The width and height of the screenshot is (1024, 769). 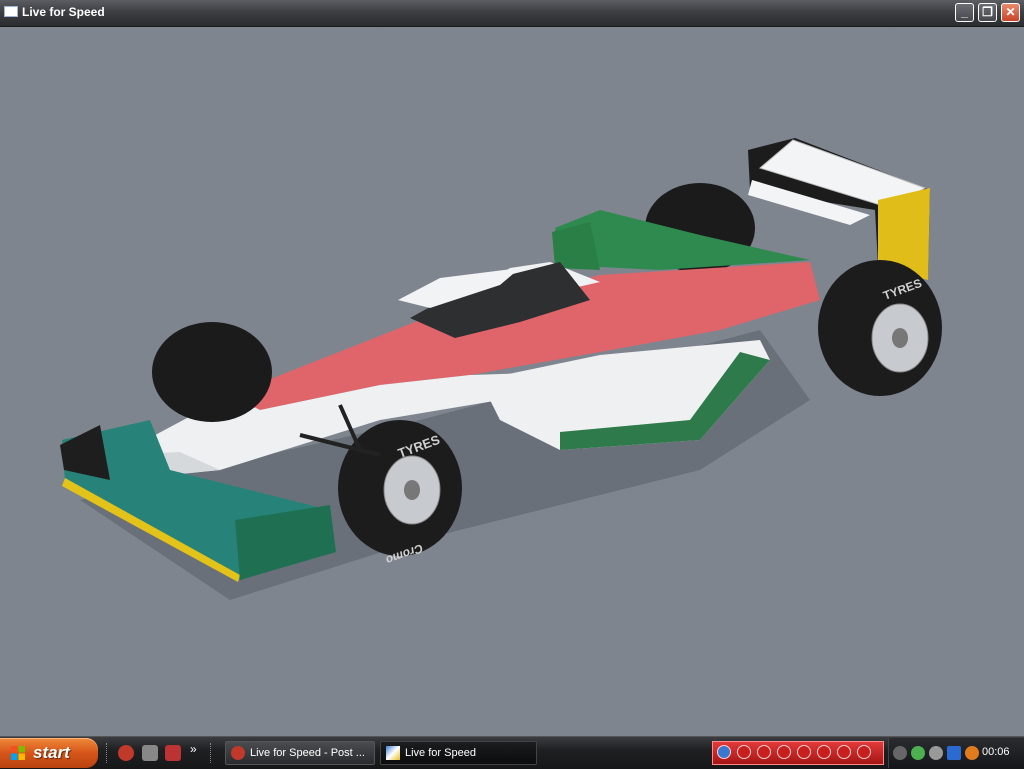 What do you see at coordinates (238, 753) in the screenshot?
I see `opera-icon` at bounding box center [238, 753].